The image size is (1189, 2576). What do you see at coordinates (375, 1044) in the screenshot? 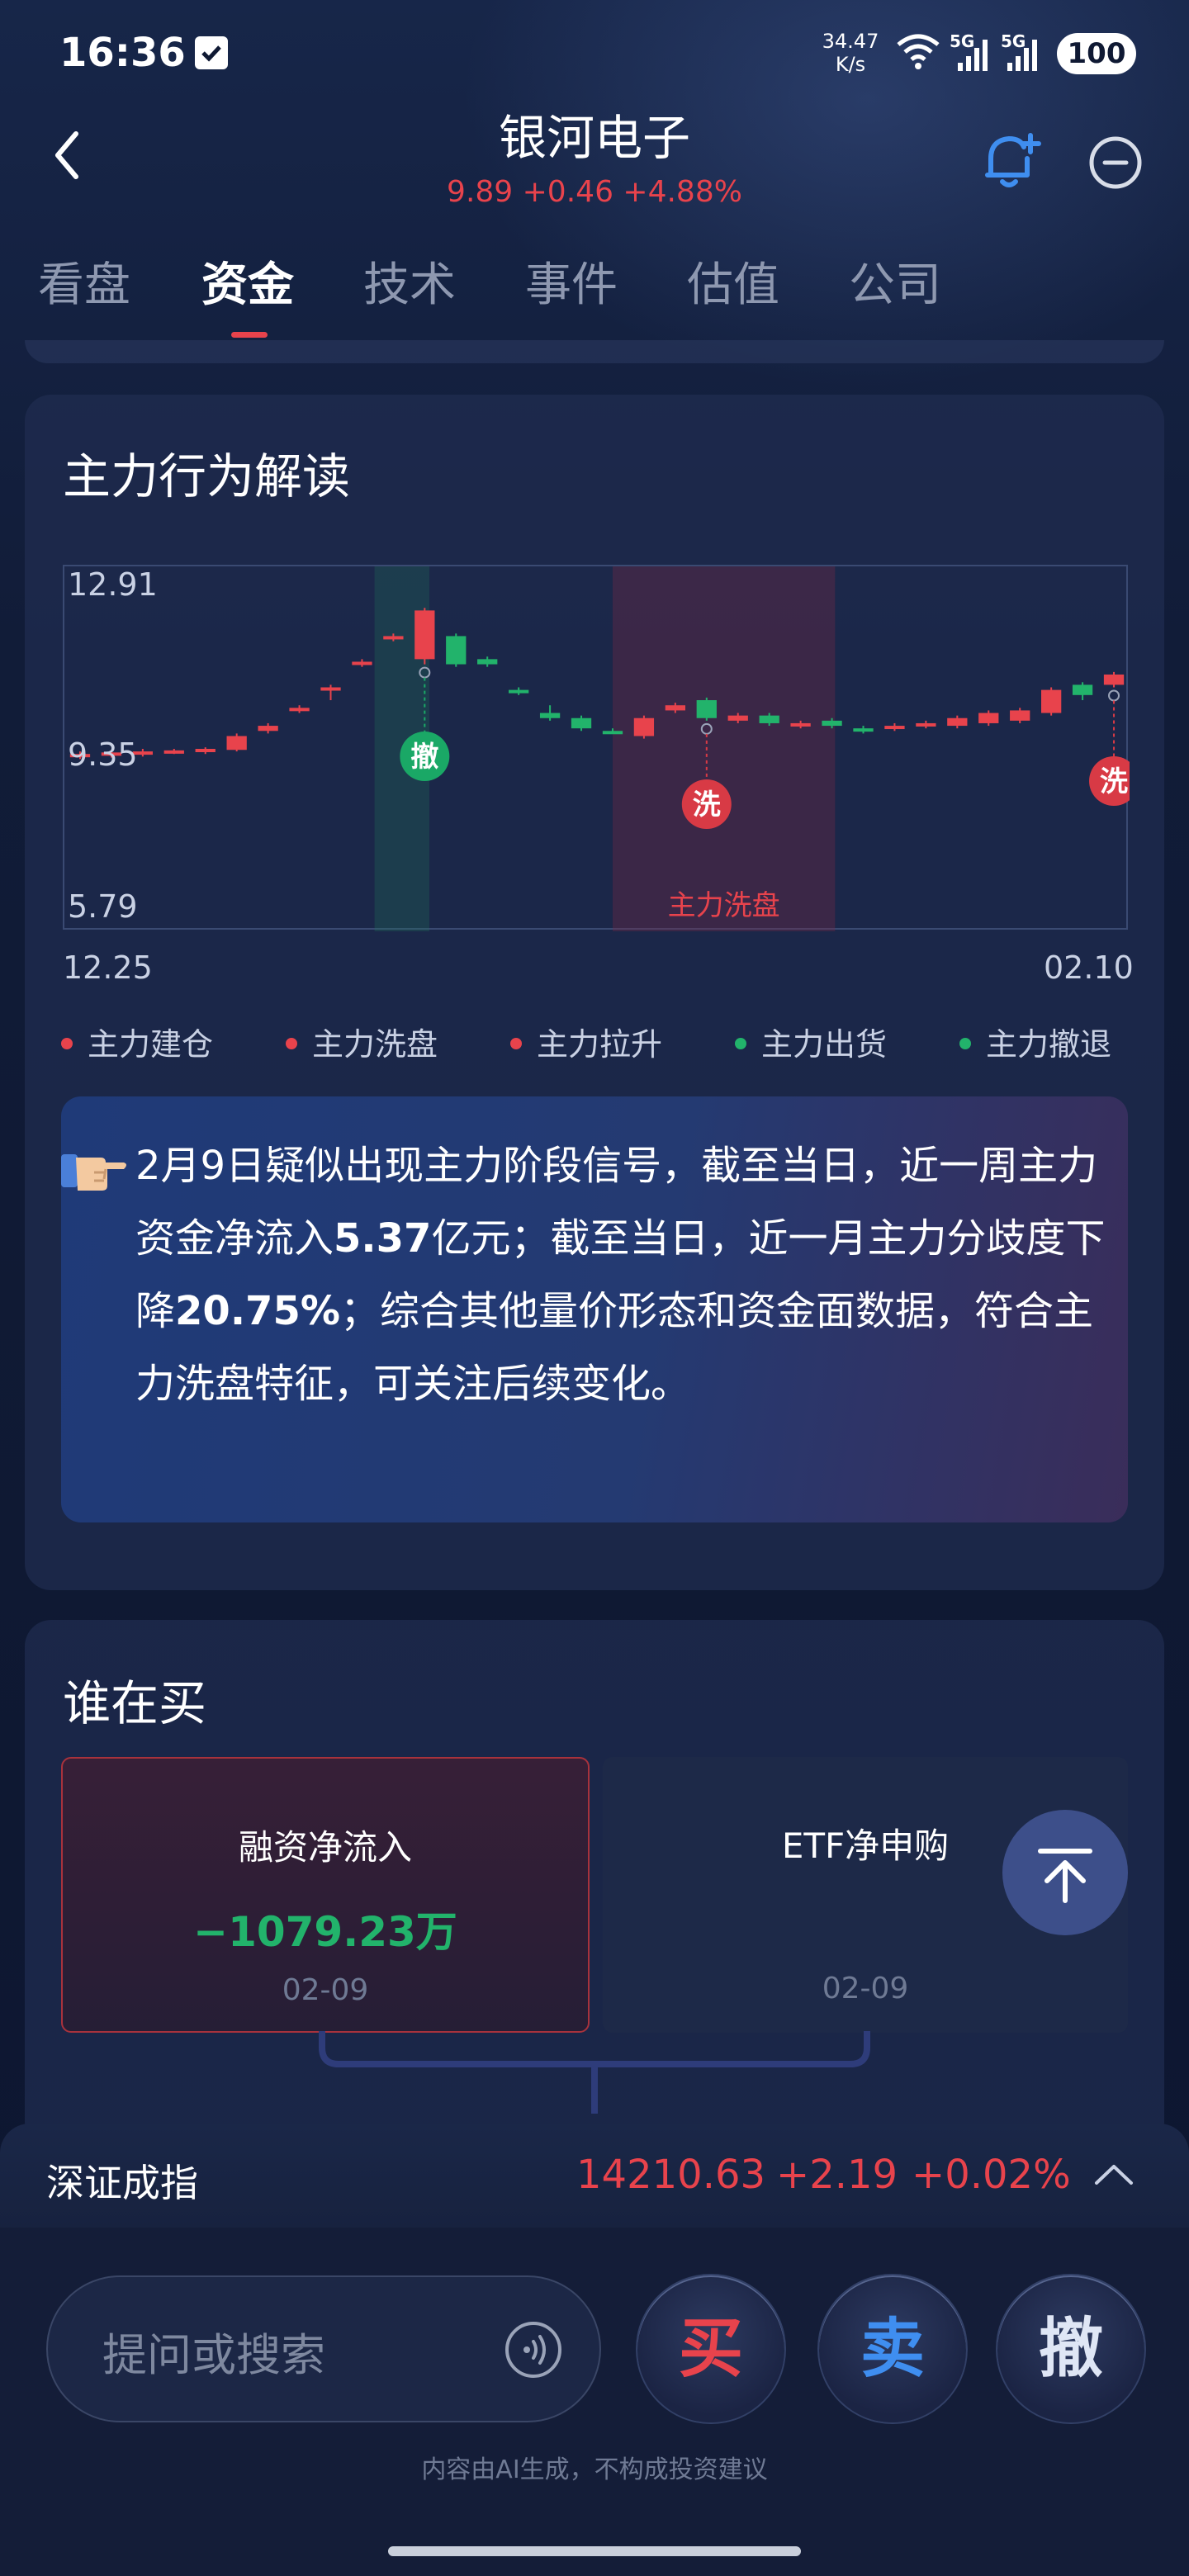
I see `legend-label: 主力洗盘` at bounding box center [375, 1044].